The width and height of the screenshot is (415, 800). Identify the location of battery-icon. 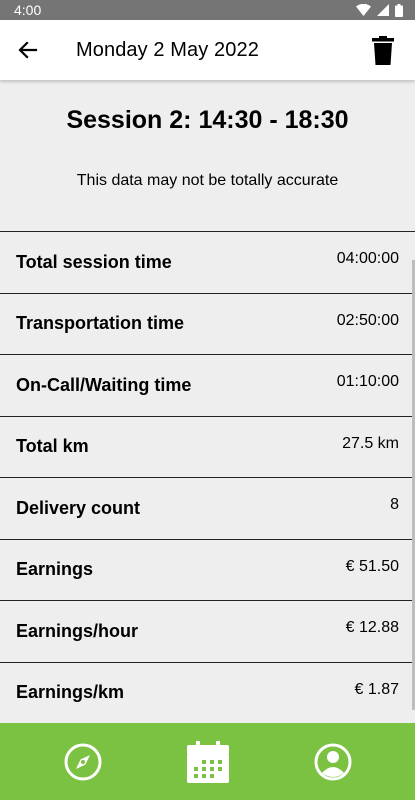
(399, 10).